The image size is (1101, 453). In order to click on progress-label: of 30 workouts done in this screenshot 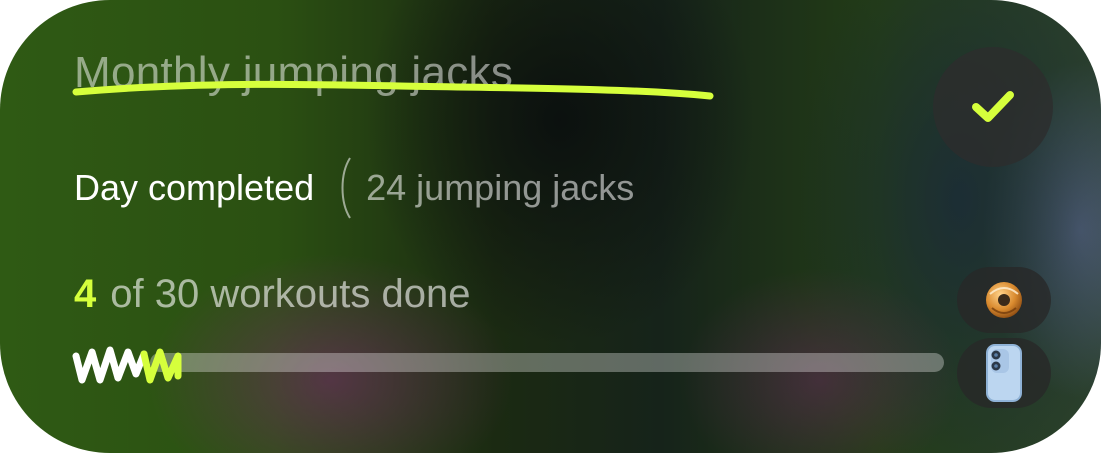, I will do `click(290, 294)`.